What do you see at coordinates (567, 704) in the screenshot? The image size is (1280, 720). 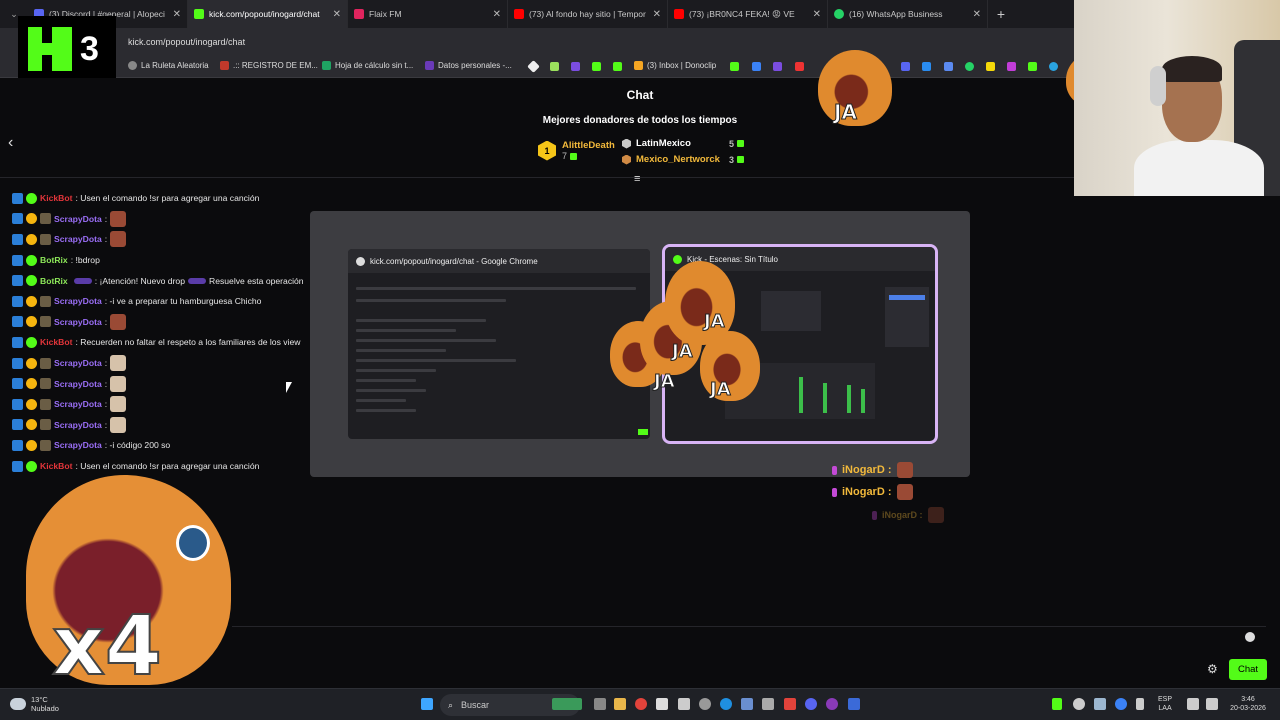 I see `copilot-widget-icon` at bounding box center [567, 704].